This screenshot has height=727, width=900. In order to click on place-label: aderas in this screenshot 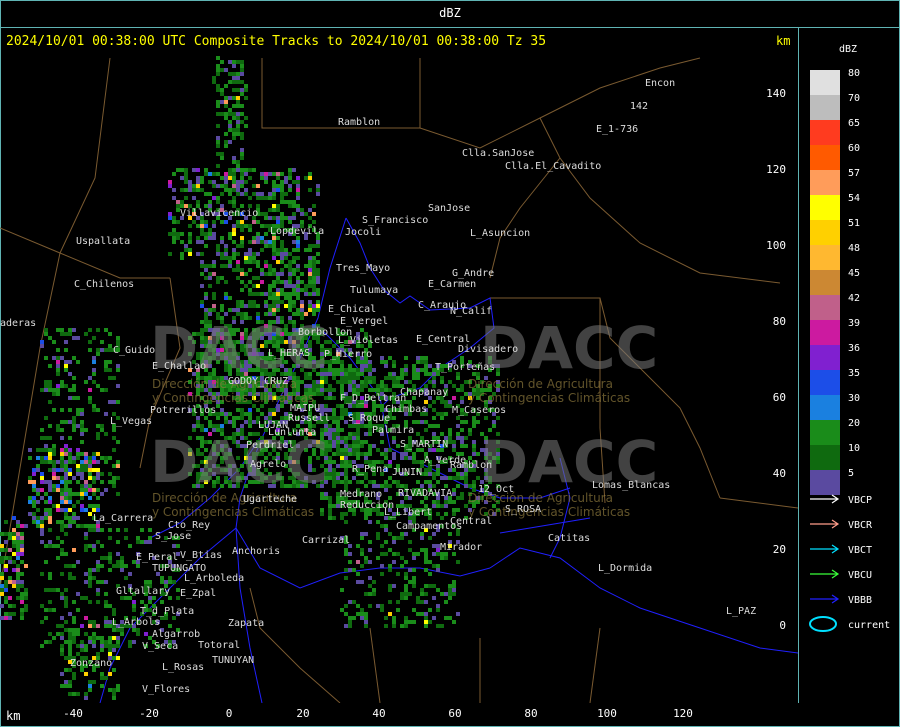, I will do `click(18, 323)`.